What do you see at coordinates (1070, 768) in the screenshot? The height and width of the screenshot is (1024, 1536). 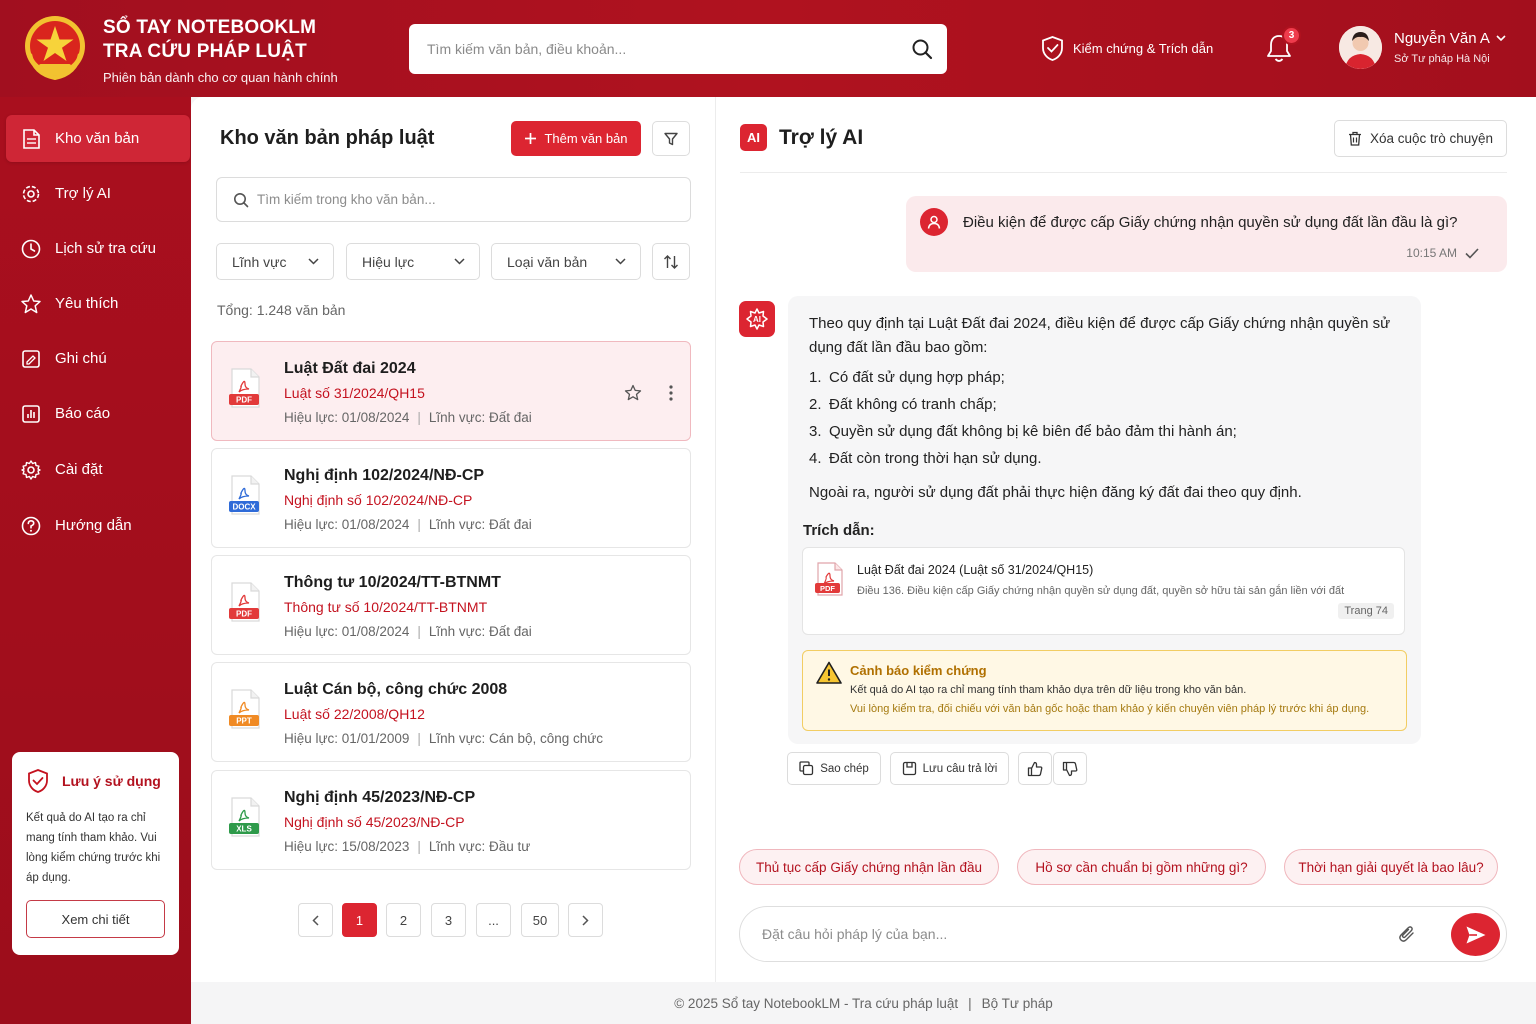 I see `thumbs-down-button` at bounding box center [1070, 768].